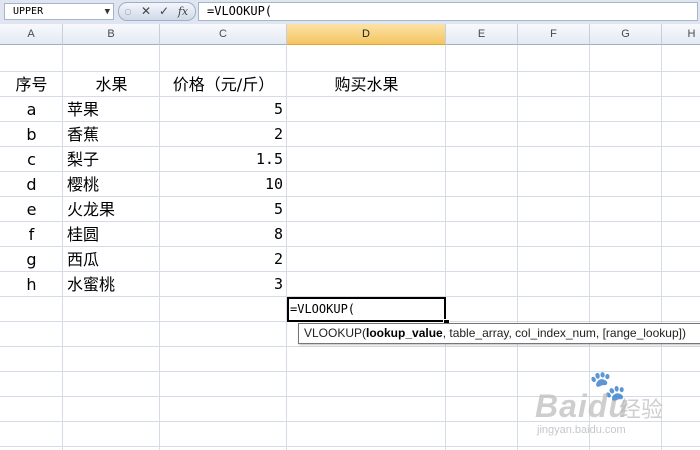 The height and width of the screenshot is (450, 700). What do you see at coordinates (111, 84) in the screenshot?
I see `header-cell-fruit: 水果` at bounding box center [111, 84].